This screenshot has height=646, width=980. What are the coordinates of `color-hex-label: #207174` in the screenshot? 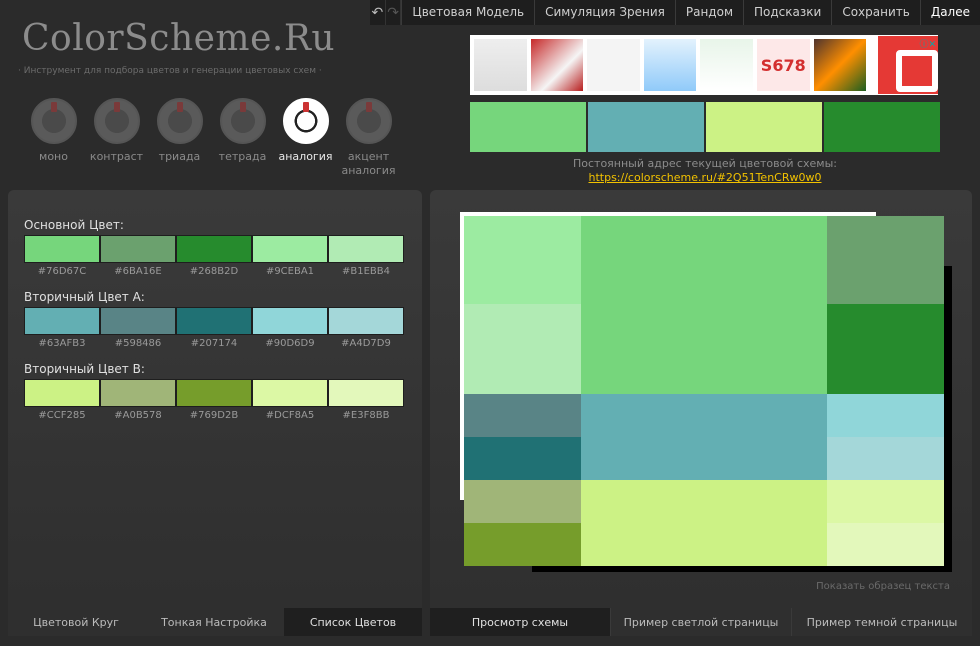 It's located at (214, 343).